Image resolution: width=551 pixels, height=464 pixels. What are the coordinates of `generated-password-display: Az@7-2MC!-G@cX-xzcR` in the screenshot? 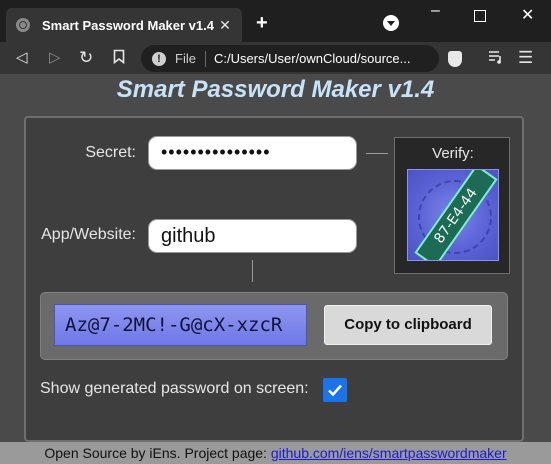 It's located at (180, 325).